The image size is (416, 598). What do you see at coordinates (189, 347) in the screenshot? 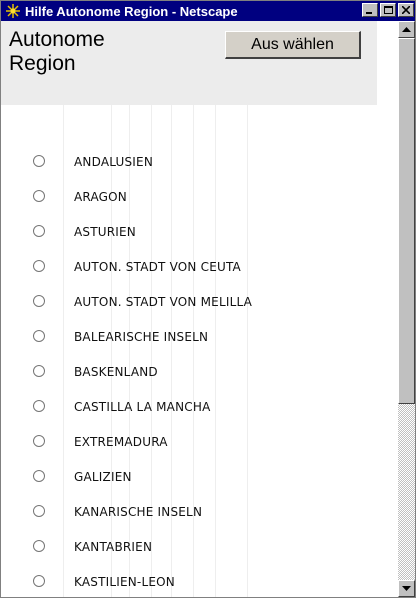
I see `region-row: BALEARISCHE INSELN` at bounding box center [189, 347].